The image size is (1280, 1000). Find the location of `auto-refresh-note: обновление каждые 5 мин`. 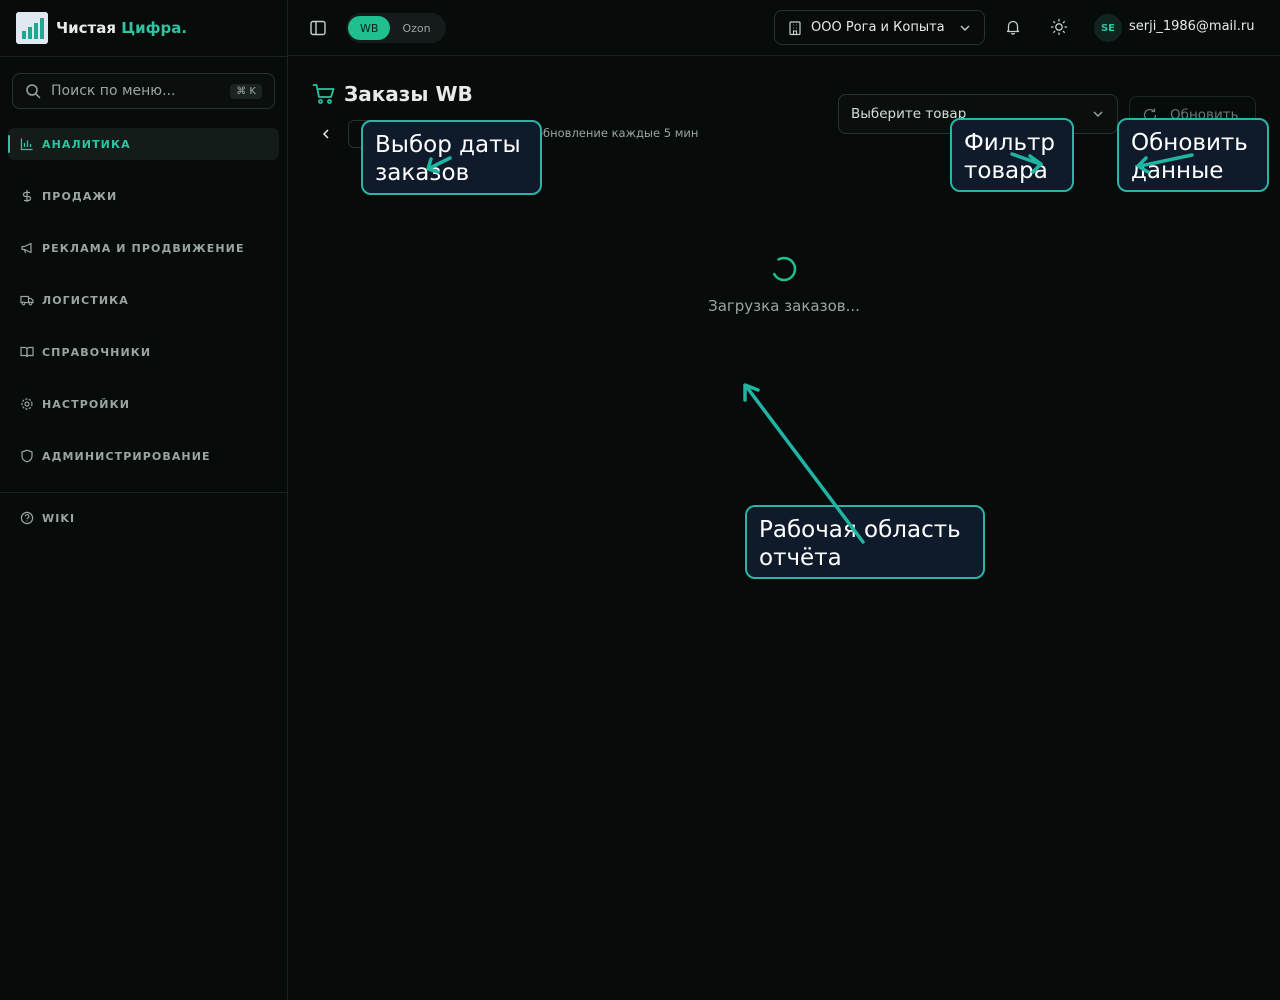

auto-refresh-note: обновление каждые 5 мин is located at coordinates (617, 133).